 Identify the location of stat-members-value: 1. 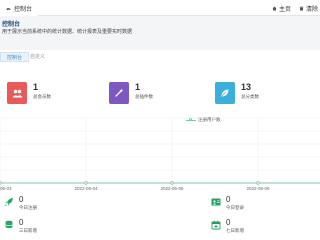
(36, 87).